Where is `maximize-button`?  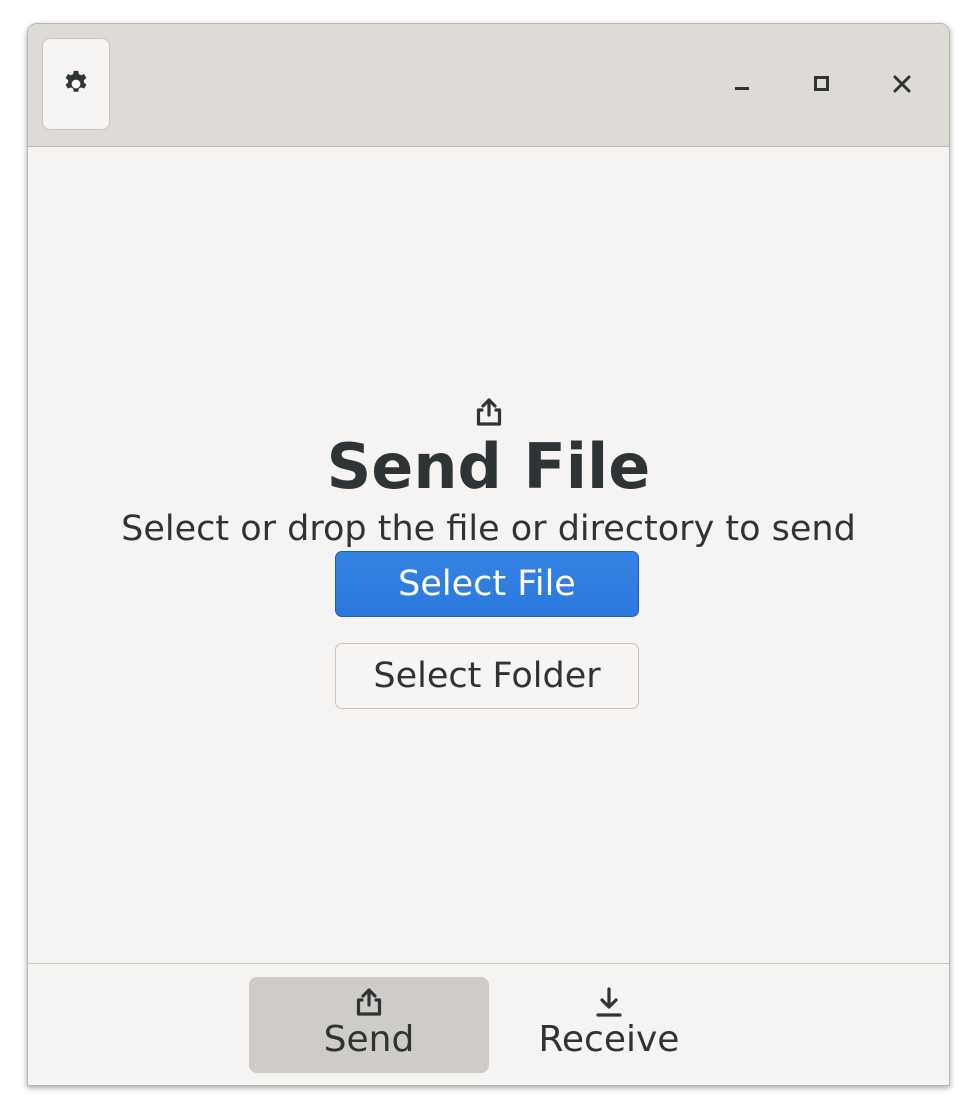 maximize-button is located at coordinates (822, 84).